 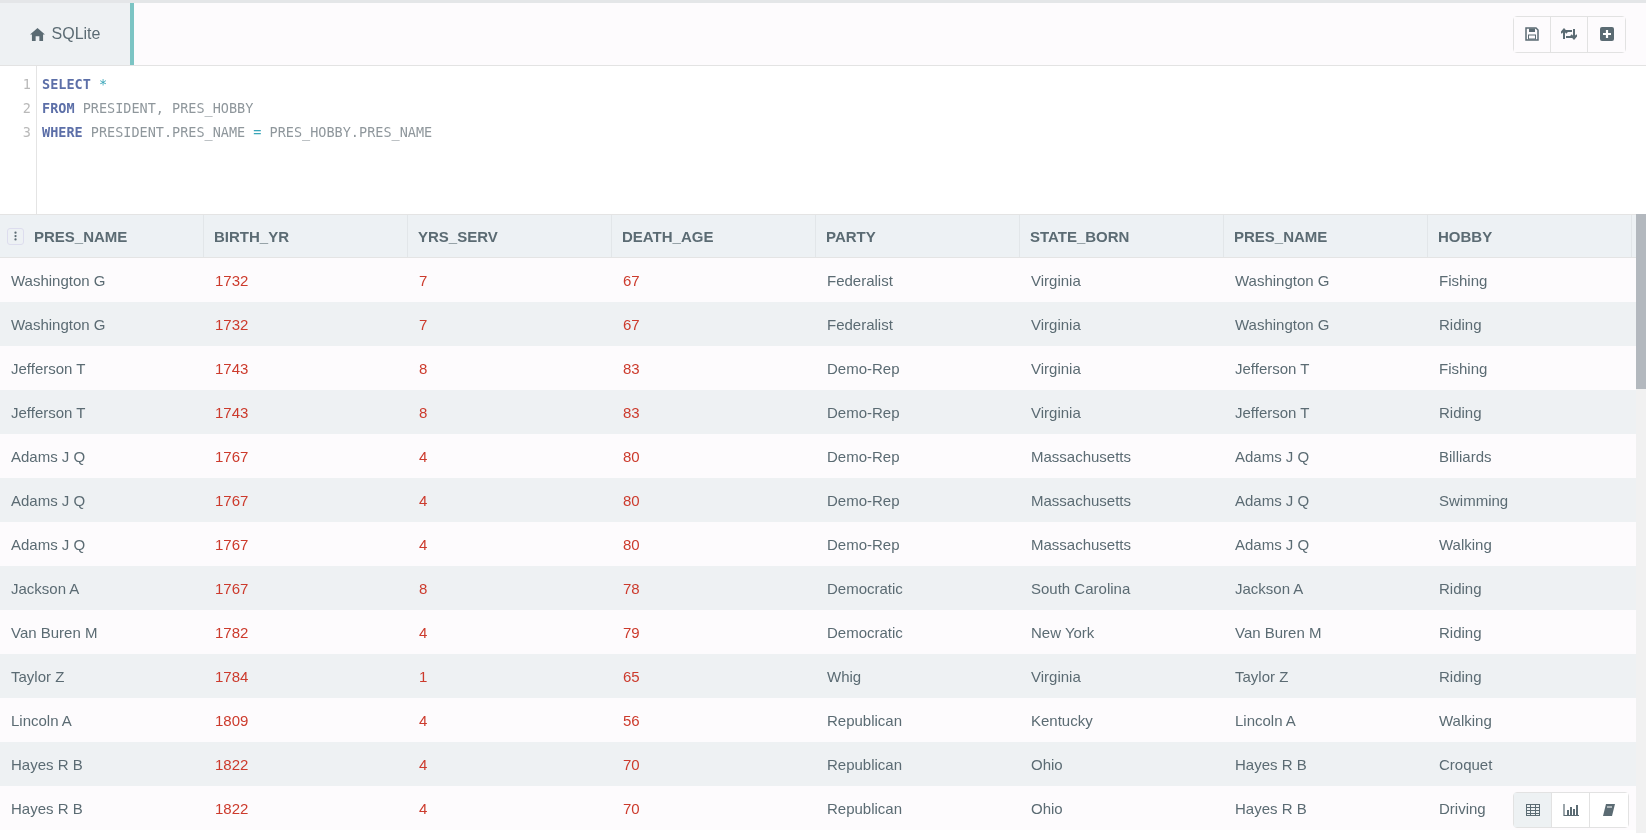 I want to click on table-cell: 1809, so click(x=232, y=720).